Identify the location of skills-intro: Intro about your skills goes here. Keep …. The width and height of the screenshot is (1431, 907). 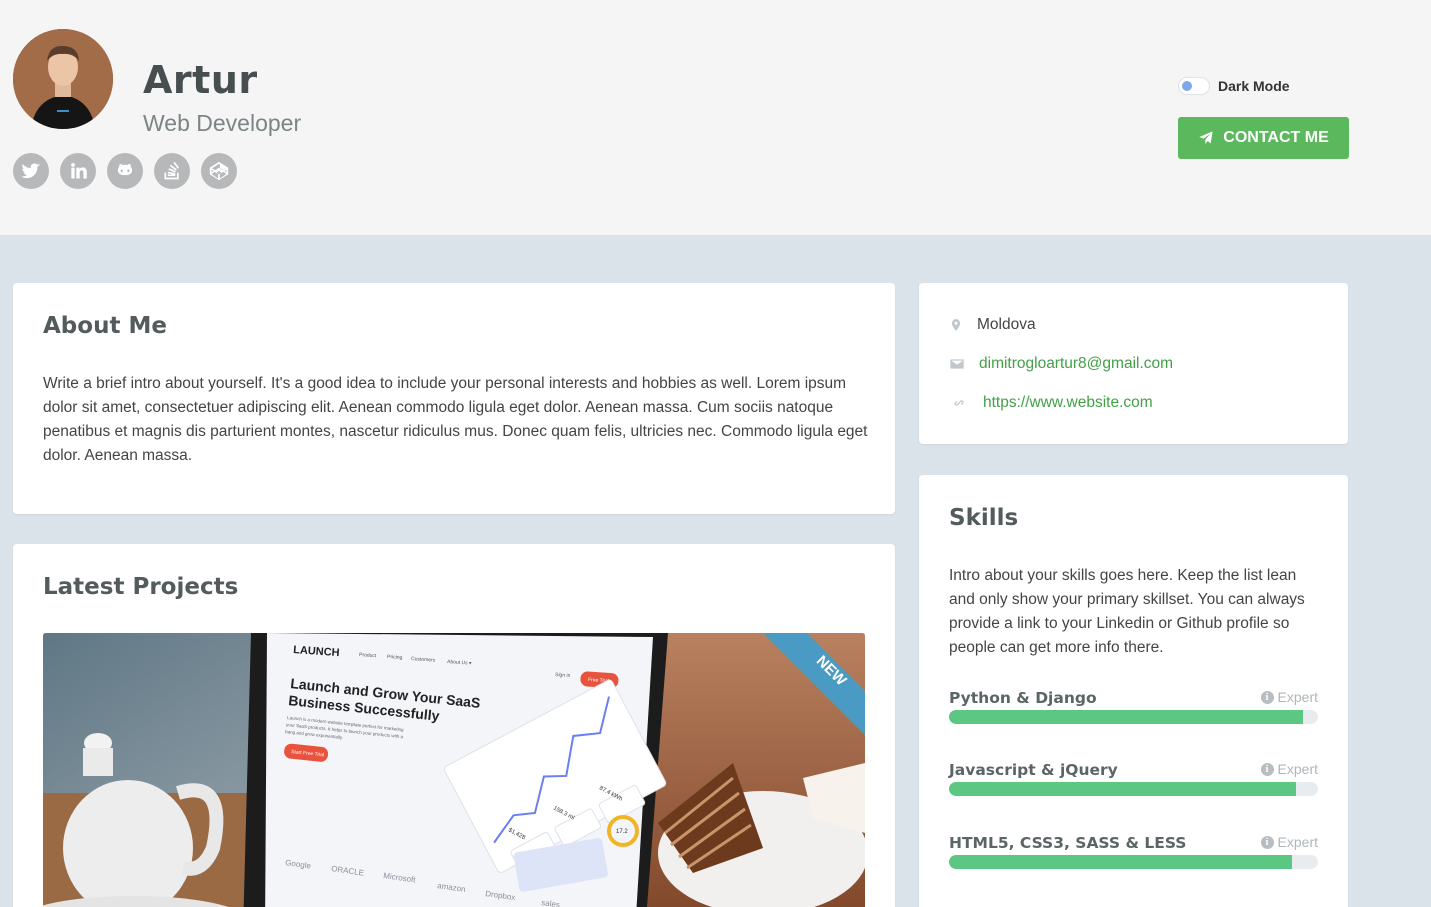
(1127, 611).